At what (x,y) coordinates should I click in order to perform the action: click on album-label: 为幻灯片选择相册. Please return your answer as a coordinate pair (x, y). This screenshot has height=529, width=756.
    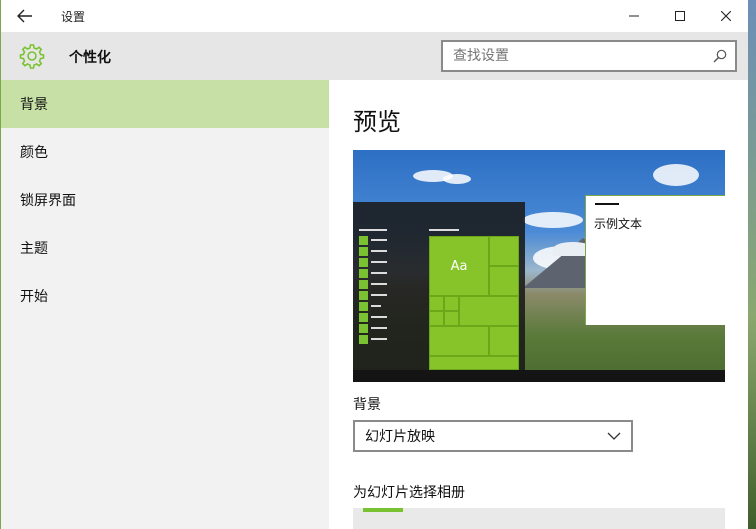
    Looking at the image, I should click on (409, 493).